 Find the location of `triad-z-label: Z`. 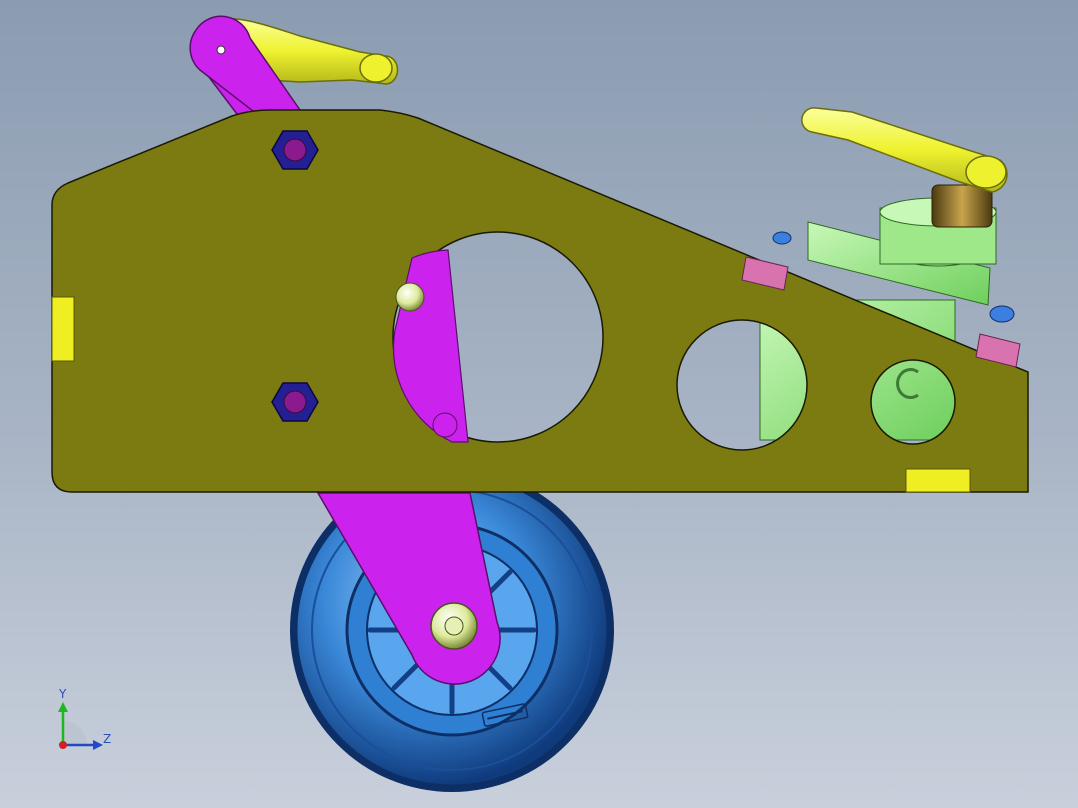

triad-z-label: Z is located at coordinates (107, 739).